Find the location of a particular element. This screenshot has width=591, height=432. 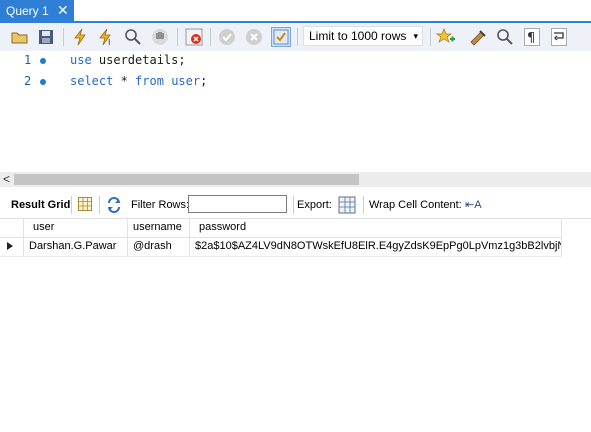

find-icon is located at coordinates (505, 37).